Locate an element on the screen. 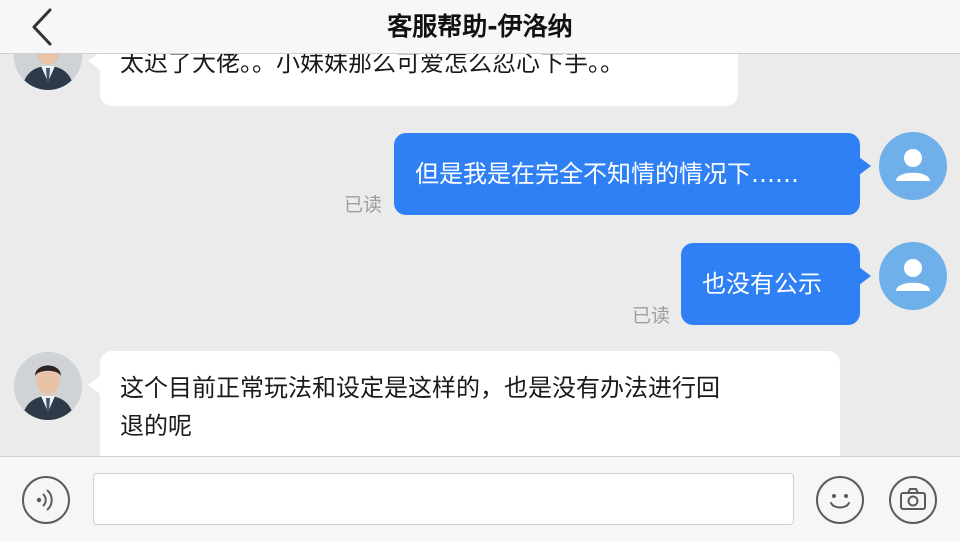  emoji-button is located at coordinates (840, 500).